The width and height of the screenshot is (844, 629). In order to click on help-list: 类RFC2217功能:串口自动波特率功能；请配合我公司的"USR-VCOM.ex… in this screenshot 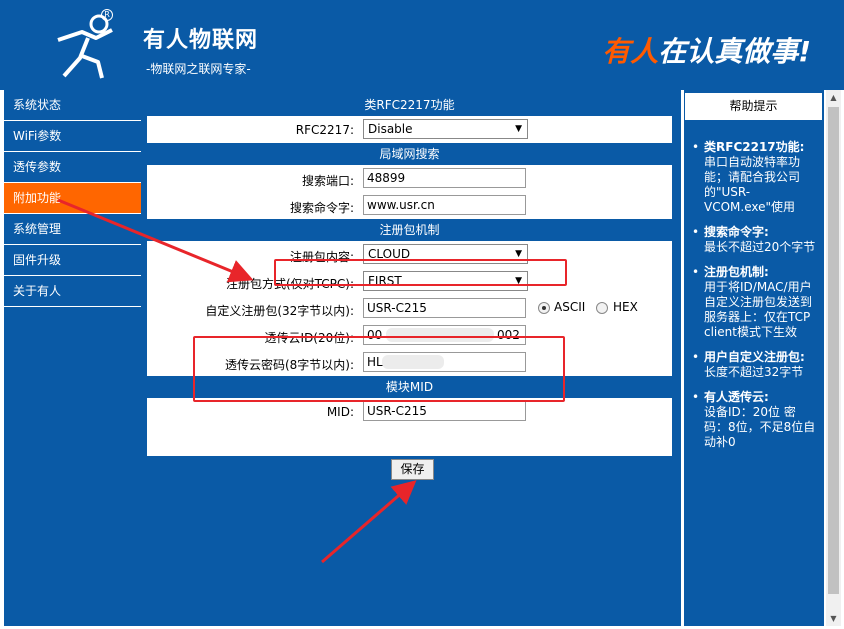, I will do `click(754, 300)`.